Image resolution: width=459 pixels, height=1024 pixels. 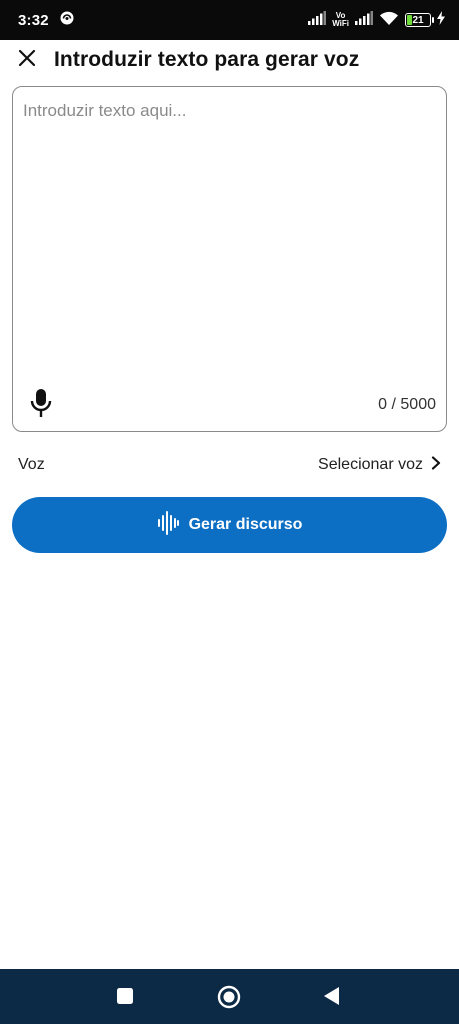 What do you see at coordinates (370, 464) in the screenshot?
I see `select-voice-label: Selecionar voz` at bounding box center [370, 464].